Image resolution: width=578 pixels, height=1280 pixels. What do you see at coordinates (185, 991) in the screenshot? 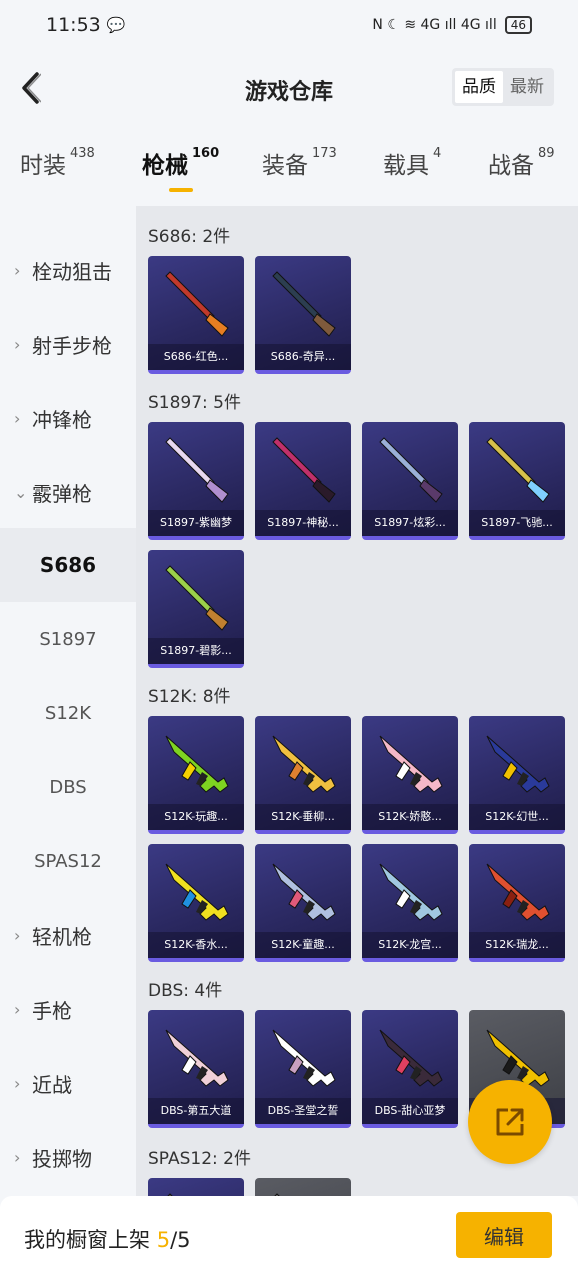
I see `group-title: DBS: 4件` at bounding box center [185, 991].